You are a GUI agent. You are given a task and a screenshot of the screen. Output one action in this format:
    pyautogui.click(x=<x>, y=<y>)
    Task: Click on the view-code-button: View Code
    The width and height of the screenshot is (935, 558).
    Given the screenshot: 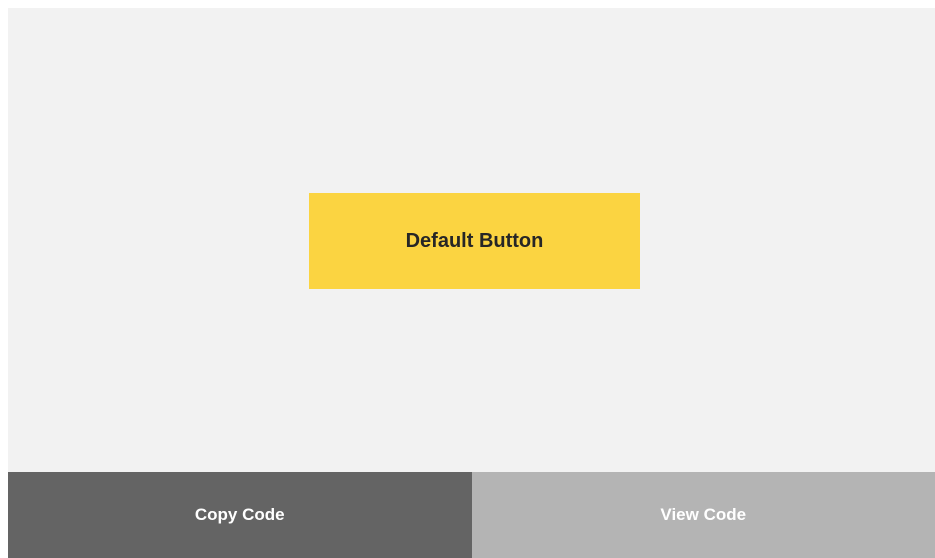 What is the action you would take?
    pyautogui.click(x=703, y=515)
    